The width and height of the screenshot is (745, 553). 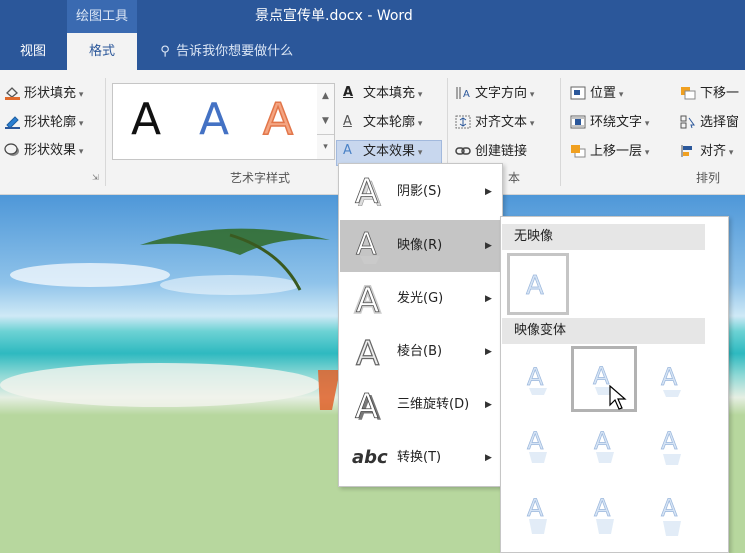 I want to click on send-backward-icon, so click(x=688, y=93).